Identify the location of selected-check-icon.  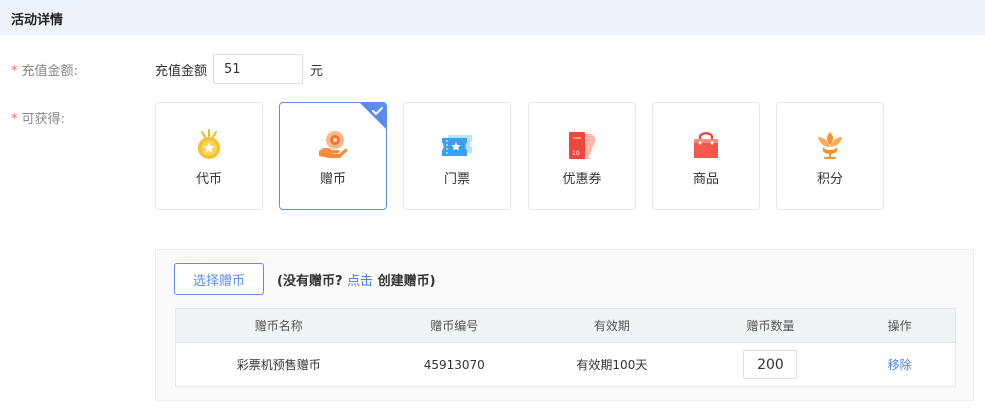
(373, 116).